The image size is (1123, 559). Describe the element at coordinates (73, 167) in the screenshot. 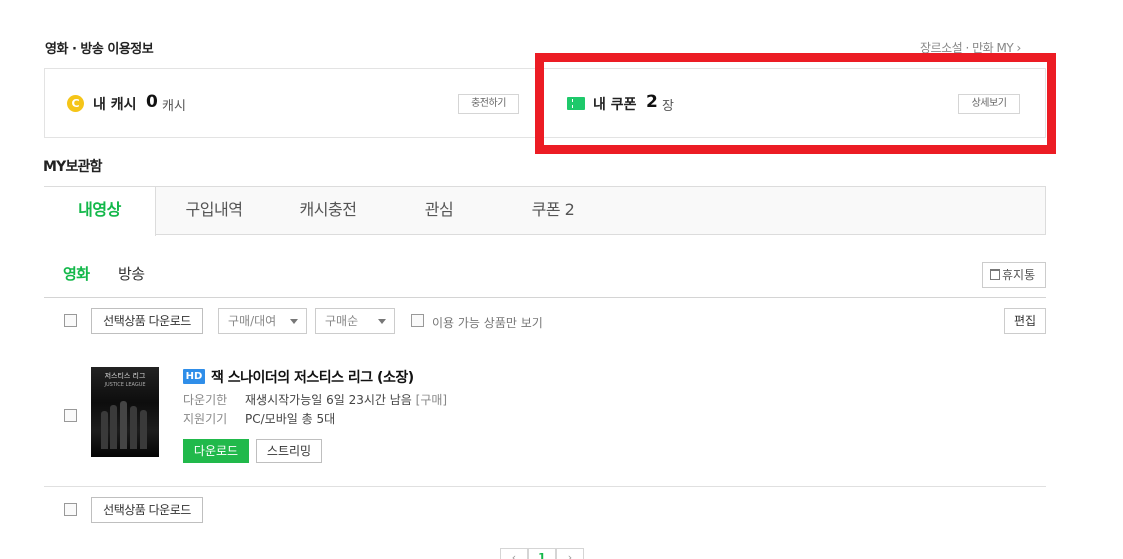

I see `my-storage-title: MY보관함` at that location.